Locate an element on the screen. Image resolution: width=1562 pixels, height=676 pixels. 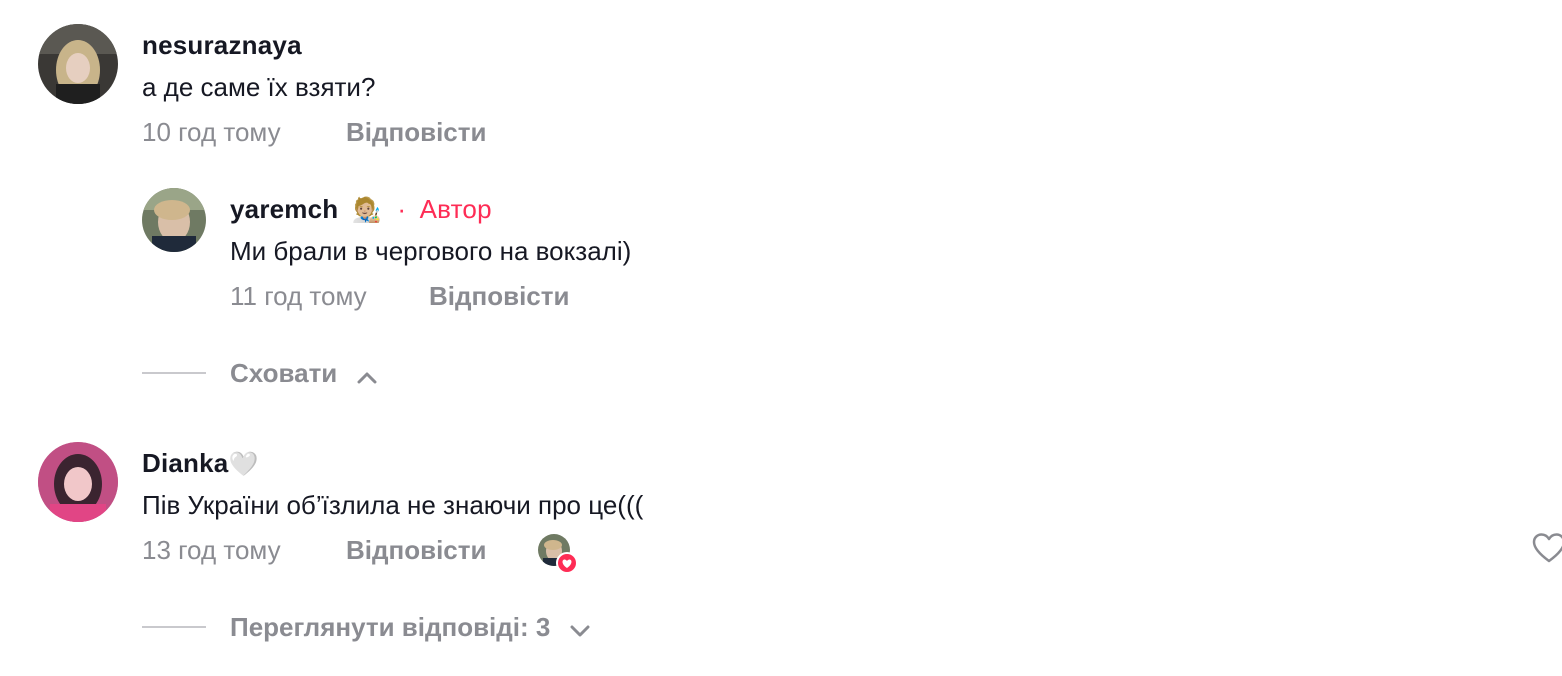
chevron-up-icon is located at coordinates (367, 375).